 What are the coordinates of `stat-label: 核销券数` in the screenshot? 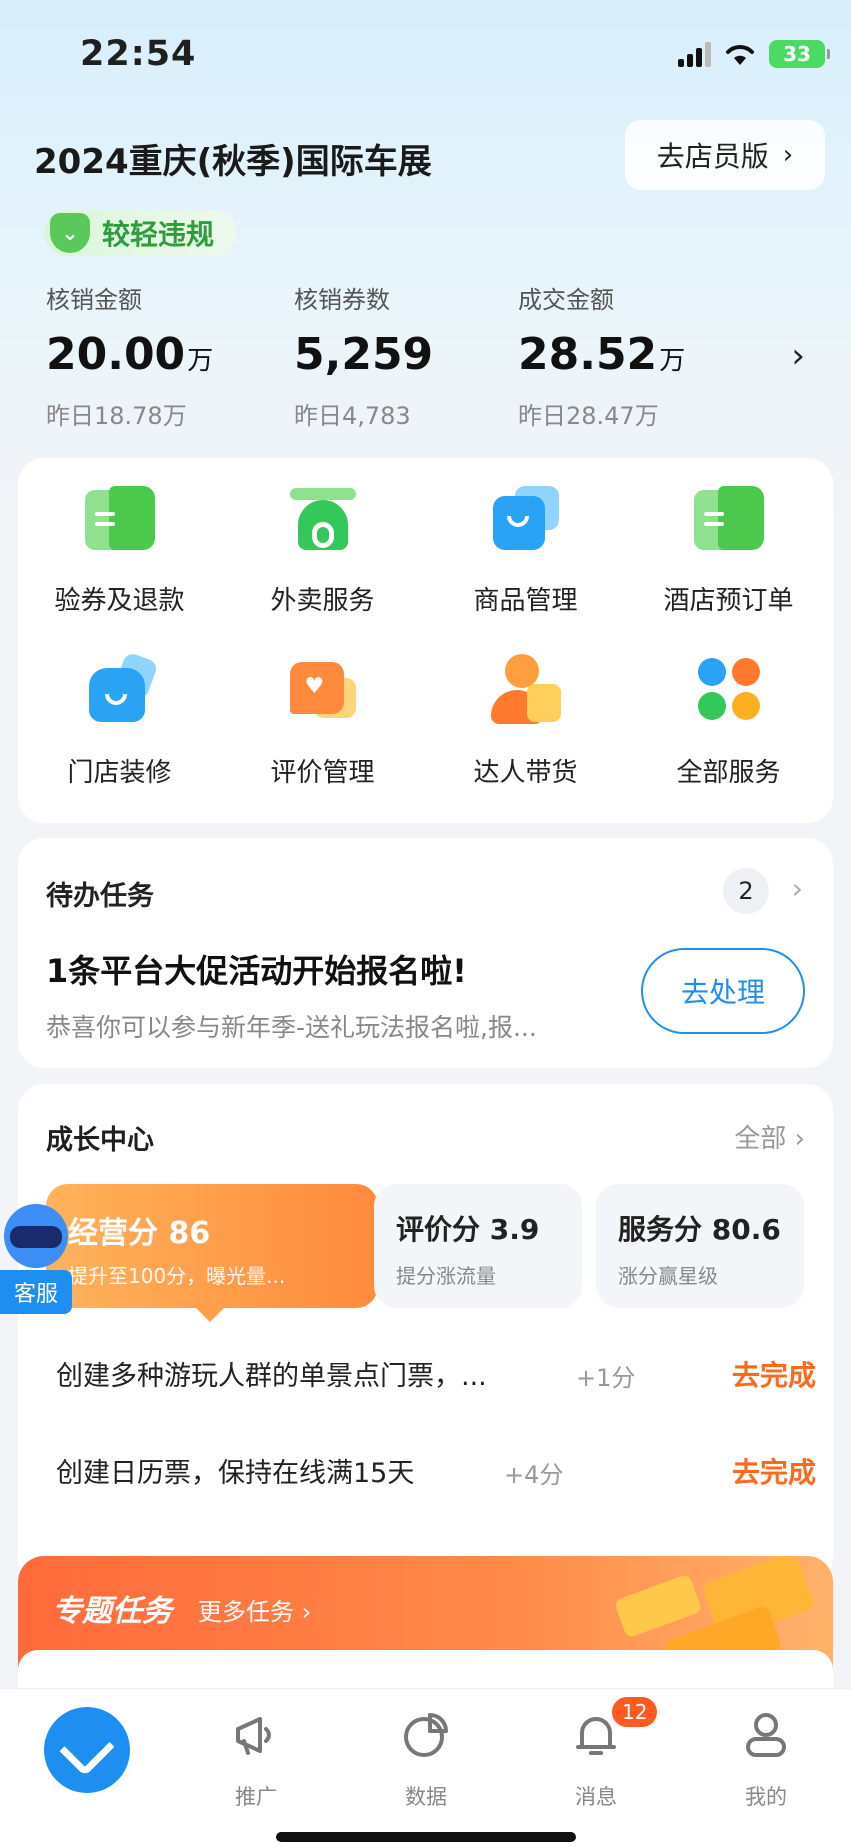 It's located at (342, 300).